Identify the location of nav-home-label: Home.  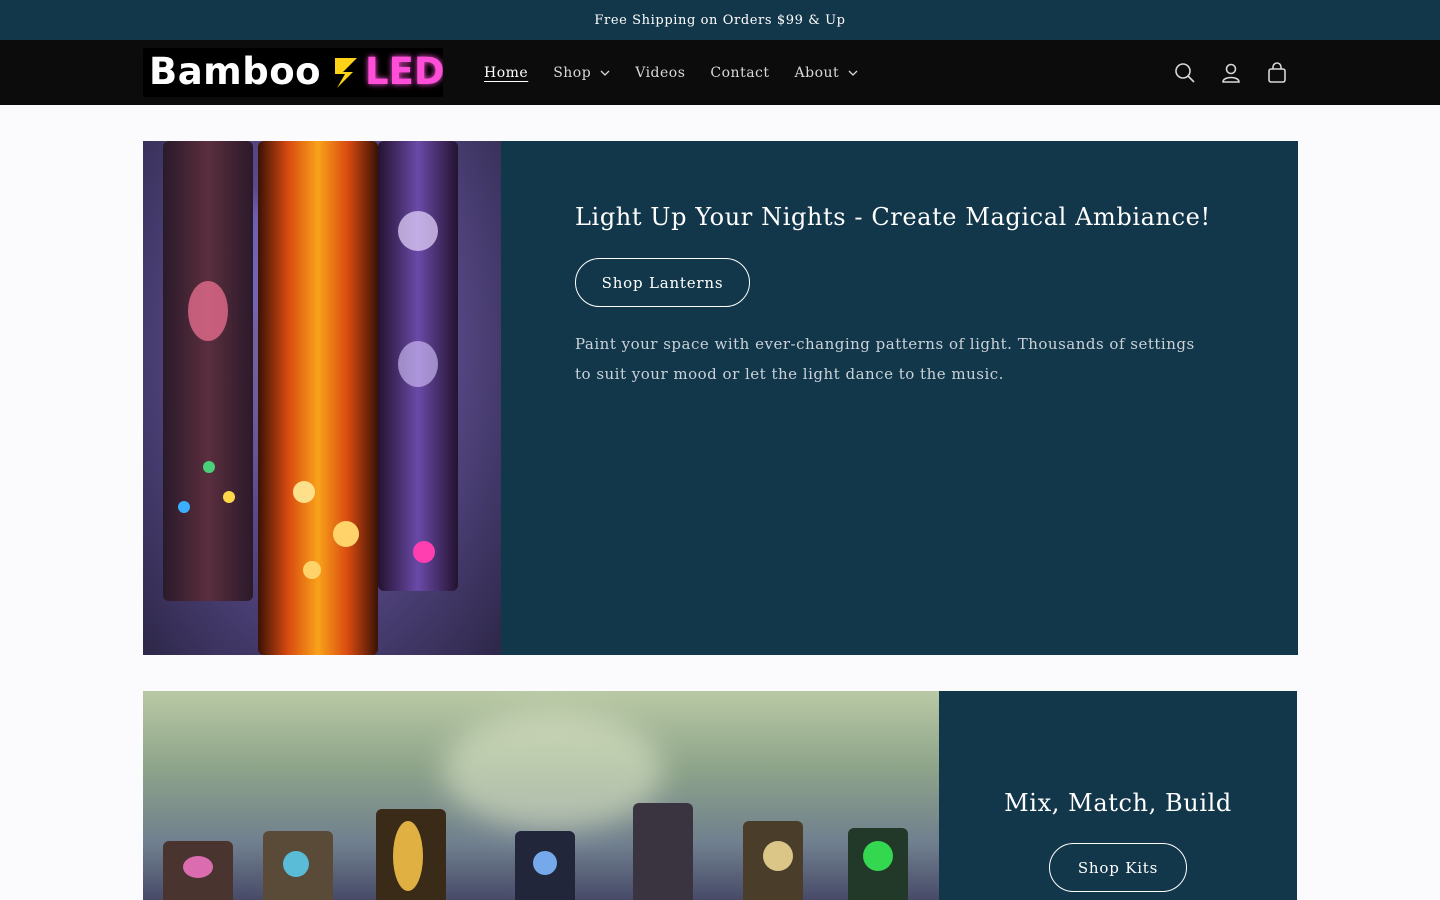
(506, 72).